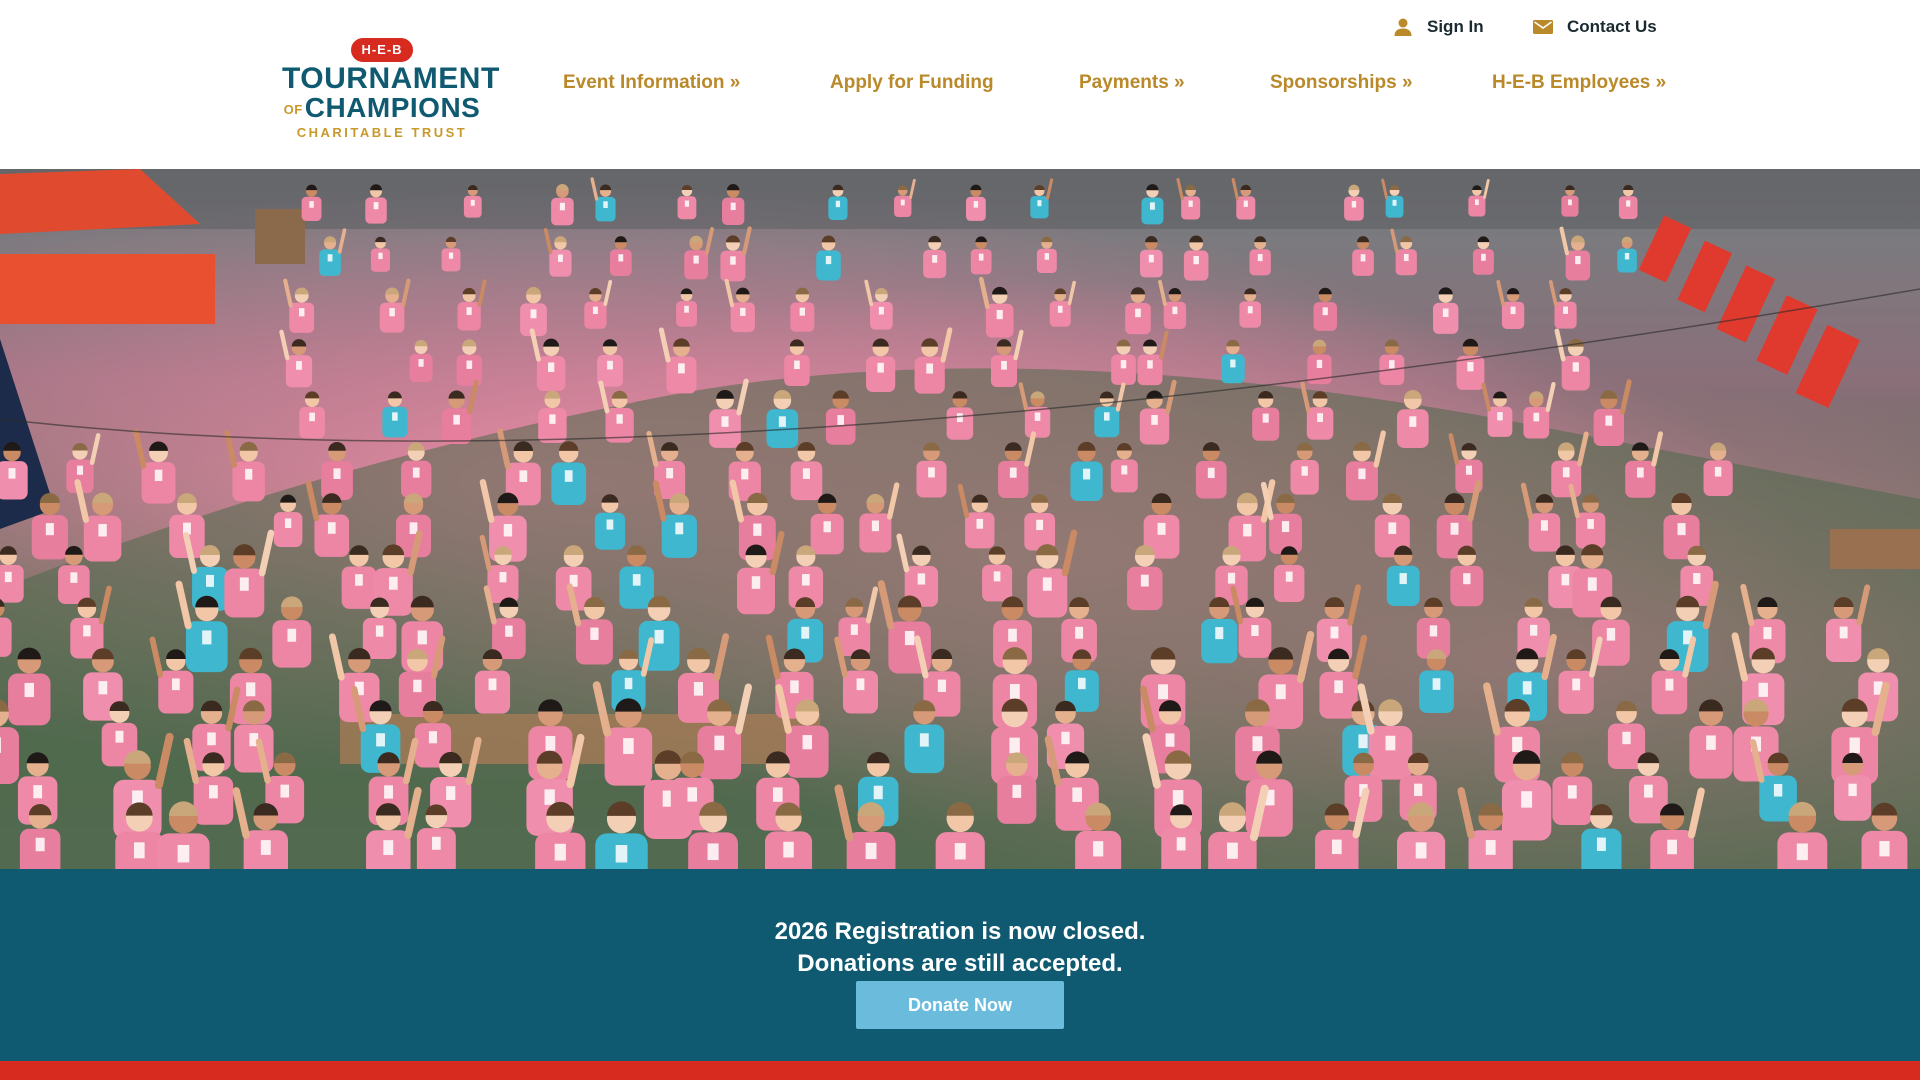 This screenshot has width=1920, height=1080. Describe the element at coordinates (391, 78) in the screenshot. I see `logo-line-tournament: TOURNAMENT` at that location.